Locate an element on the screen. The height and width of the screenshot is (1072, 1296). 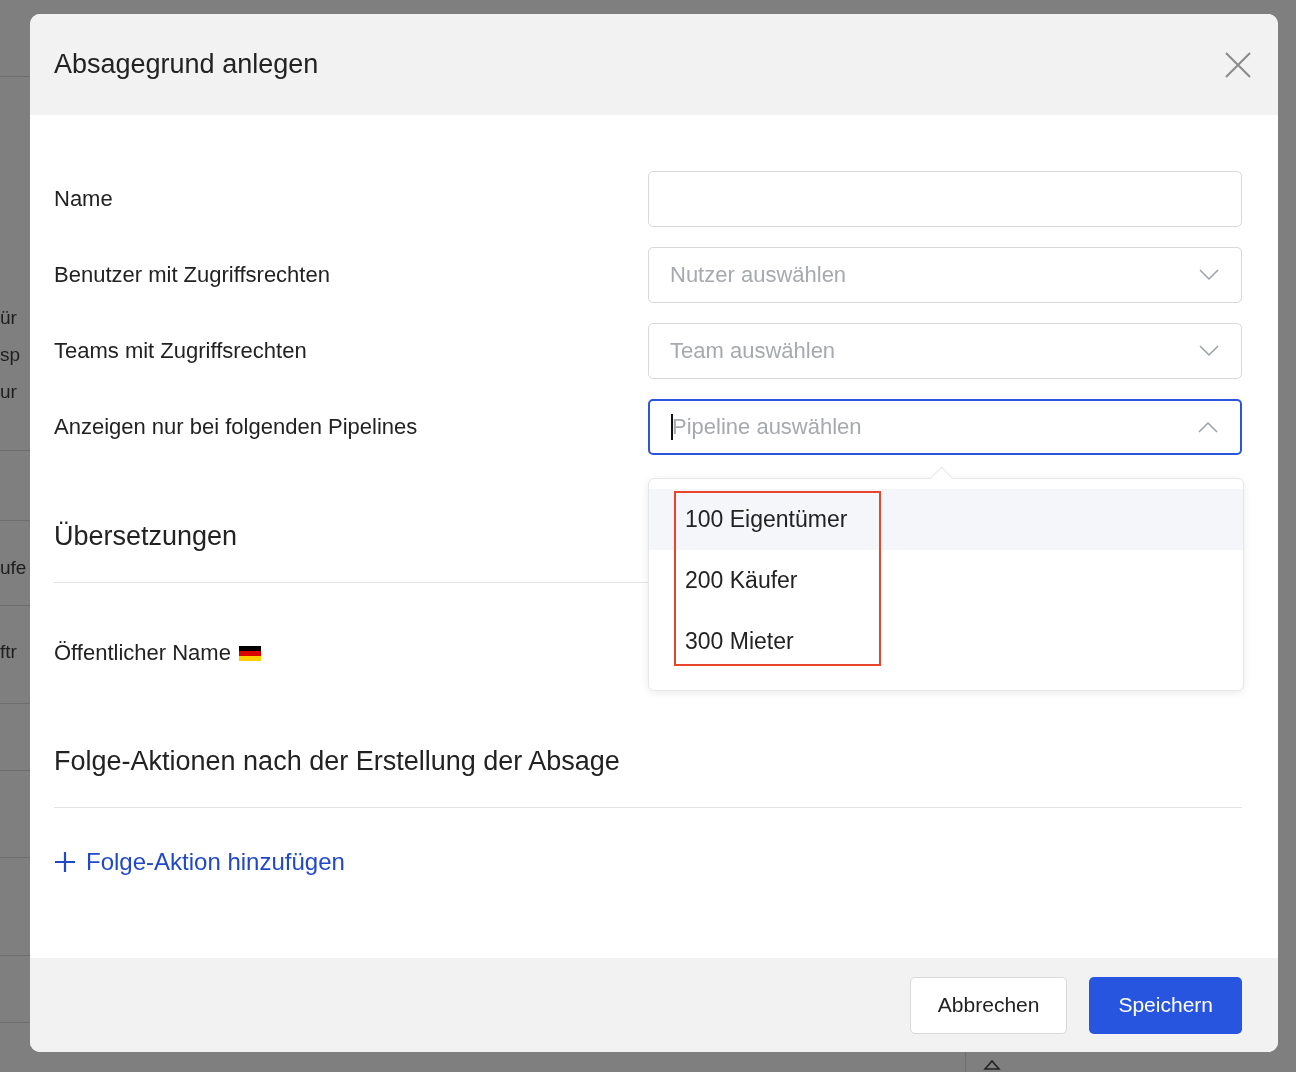
background-text: ur is located at coordinates (8, 392).